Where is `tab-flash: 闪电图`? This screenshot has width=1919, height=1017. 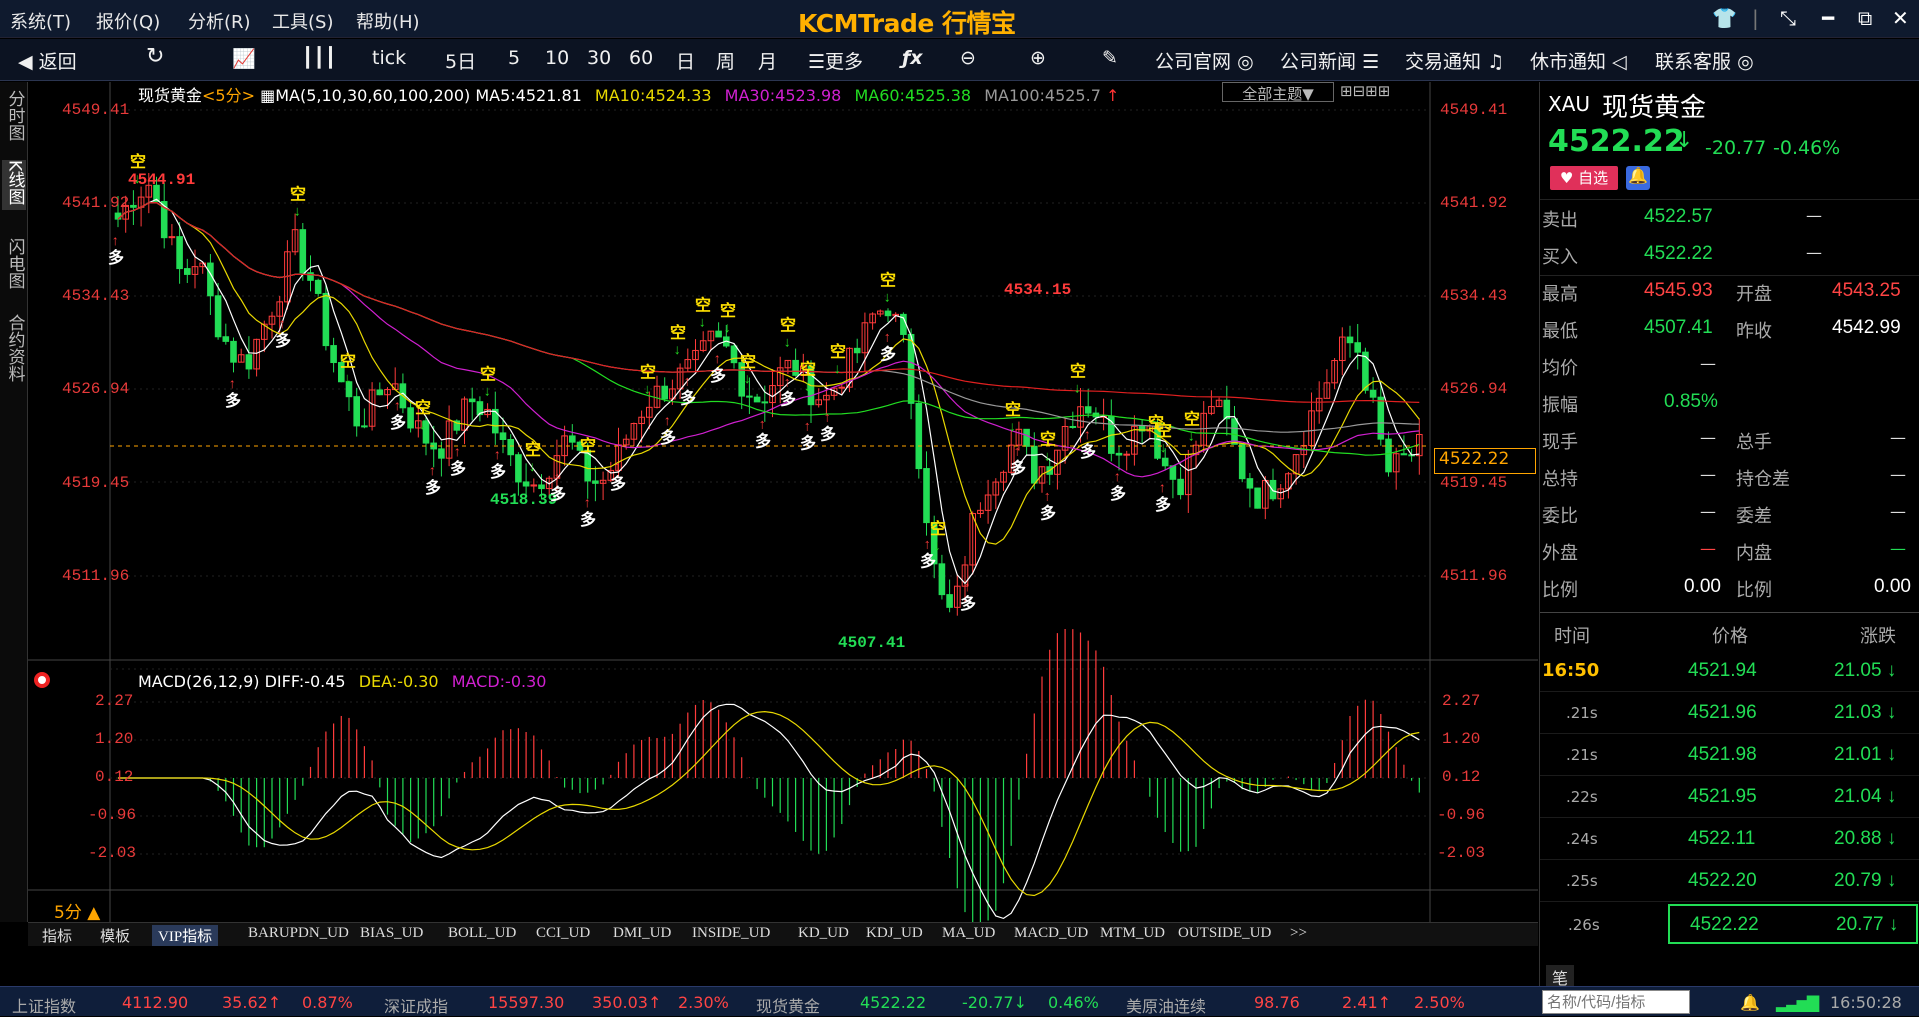
tab-flash: 闪电图 is located at coordinates (14, 266).